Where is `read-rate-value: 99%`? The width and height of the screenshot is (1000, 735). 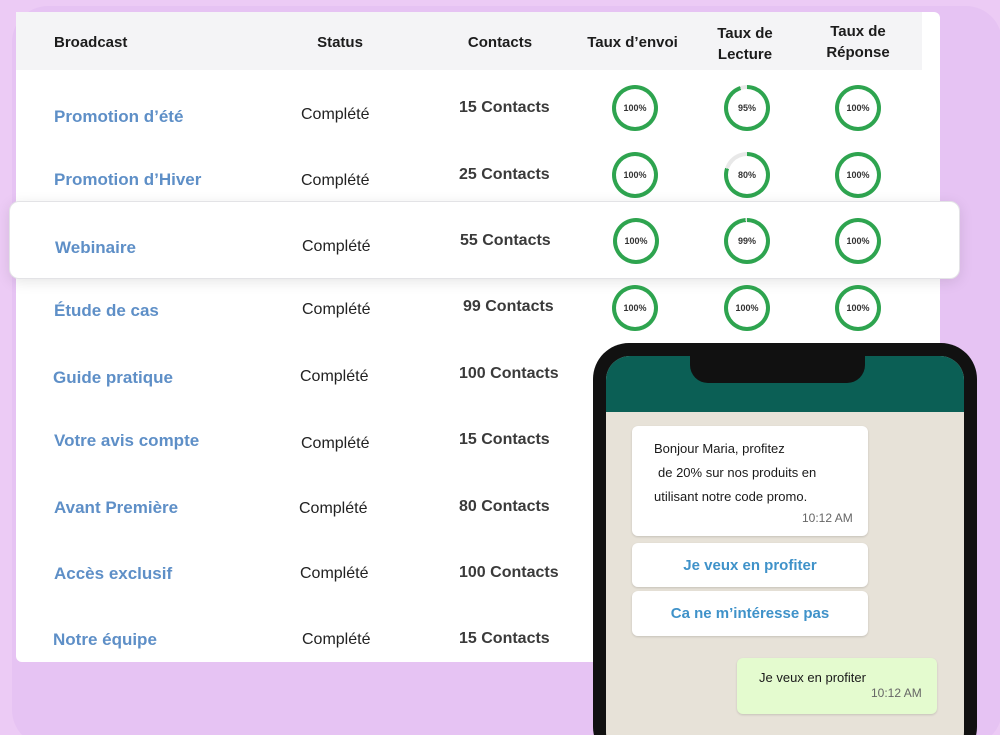
read-rate-value: 99% is located at coordinates (746, 241).